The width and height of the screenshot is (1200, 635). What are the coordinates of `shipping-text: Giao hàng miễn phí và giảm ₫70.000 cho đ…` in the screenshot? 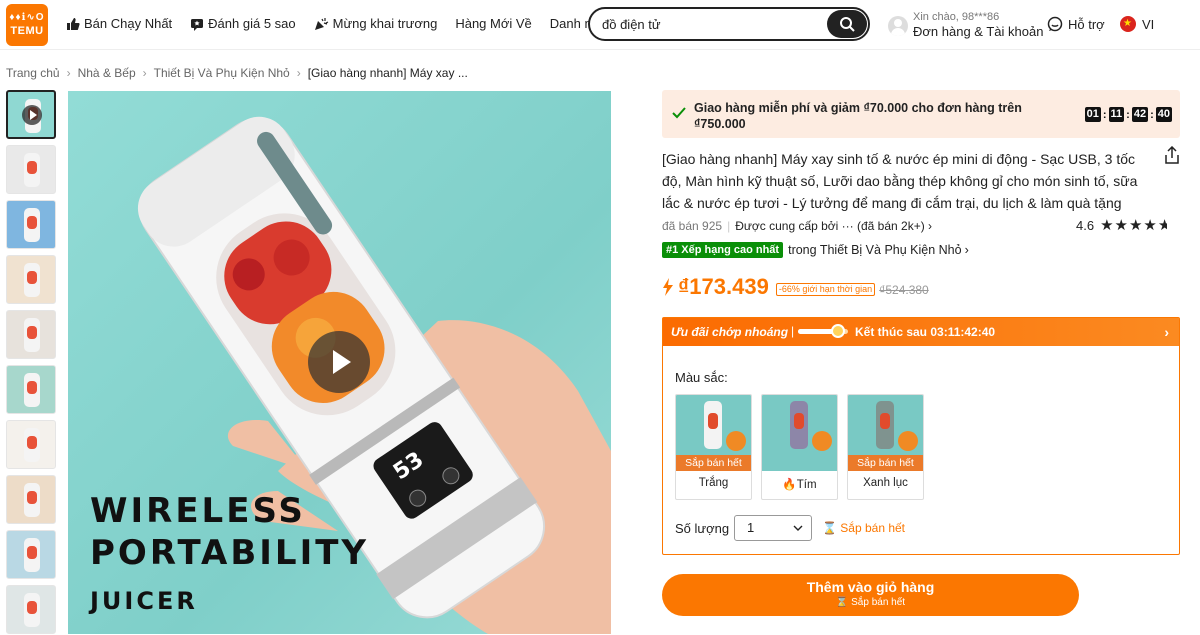 It's located at (858, 116).